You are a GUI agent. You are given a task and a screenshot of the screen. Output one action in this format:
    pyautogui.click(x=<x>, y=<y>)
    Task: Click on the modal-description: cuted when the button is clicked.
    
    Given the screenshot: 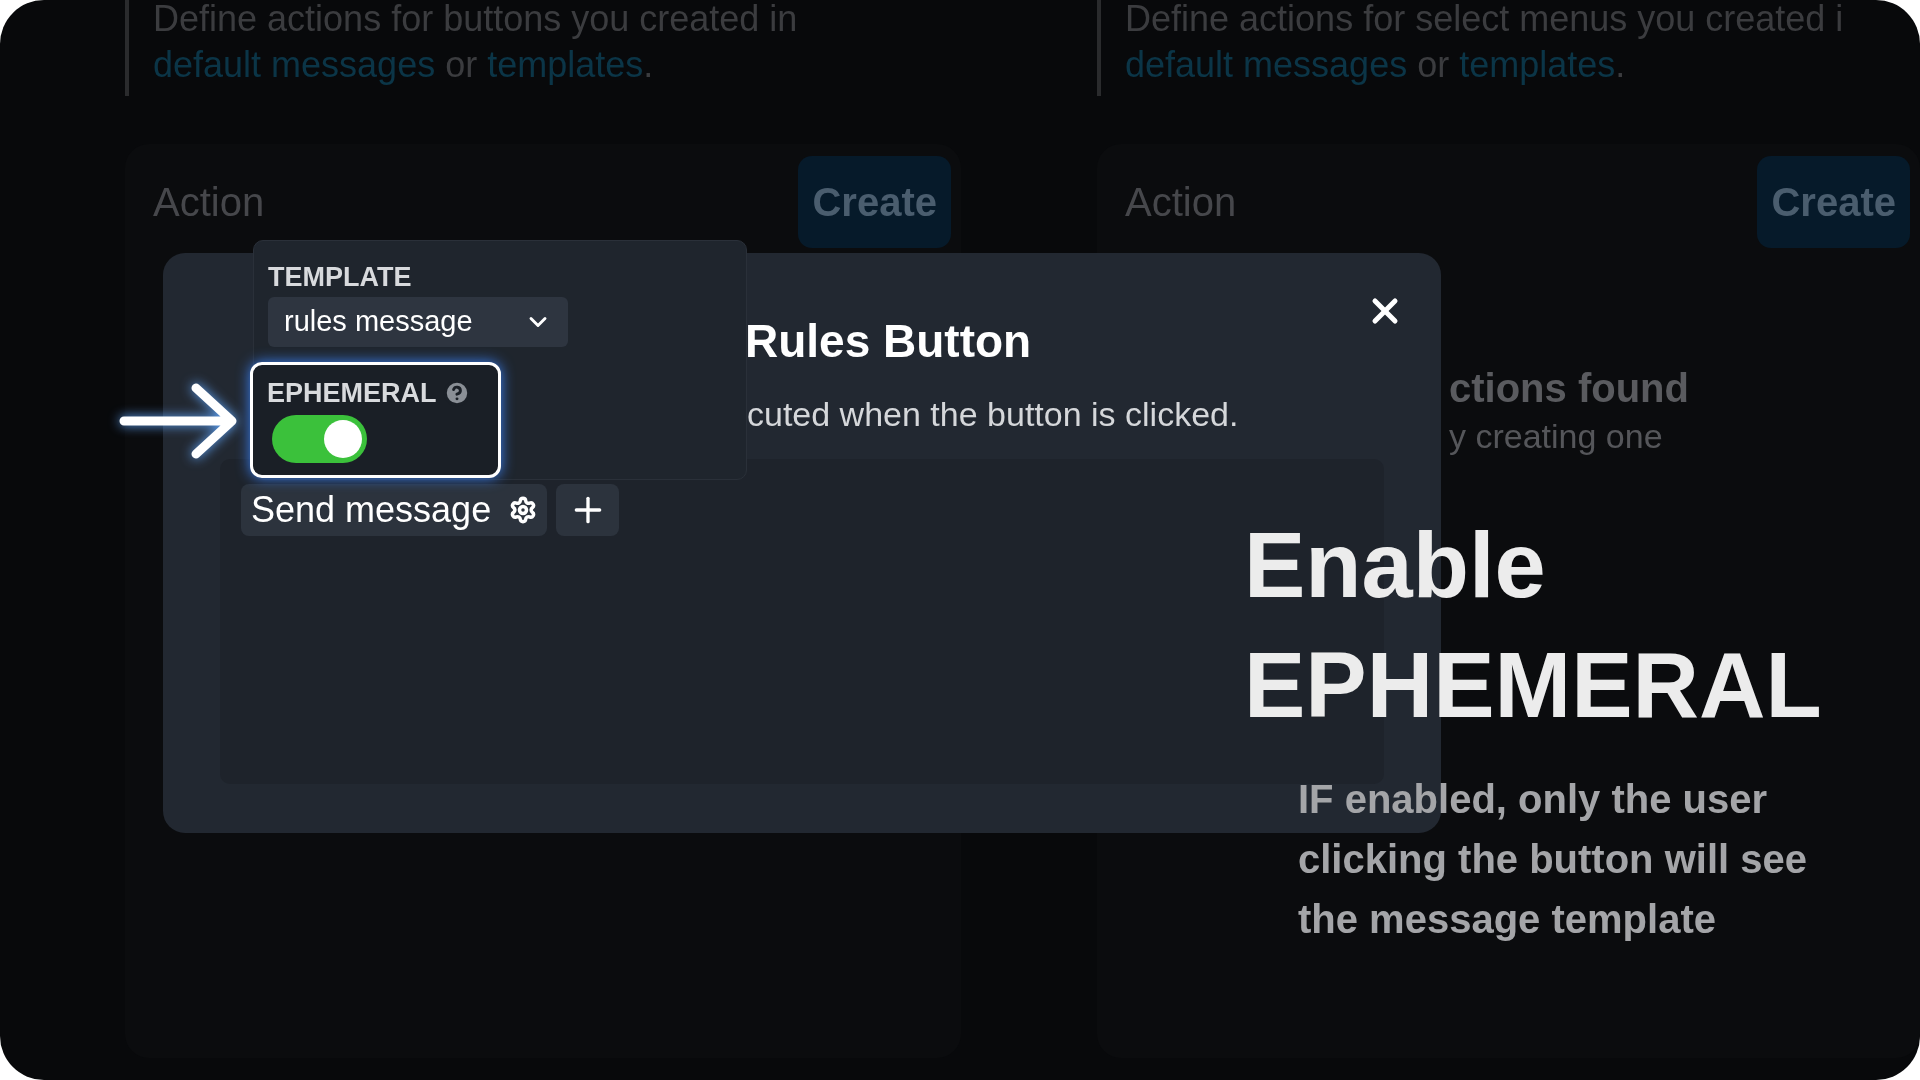 What is the action you would take?
    pyautogui.click(x=993, y=414)
    